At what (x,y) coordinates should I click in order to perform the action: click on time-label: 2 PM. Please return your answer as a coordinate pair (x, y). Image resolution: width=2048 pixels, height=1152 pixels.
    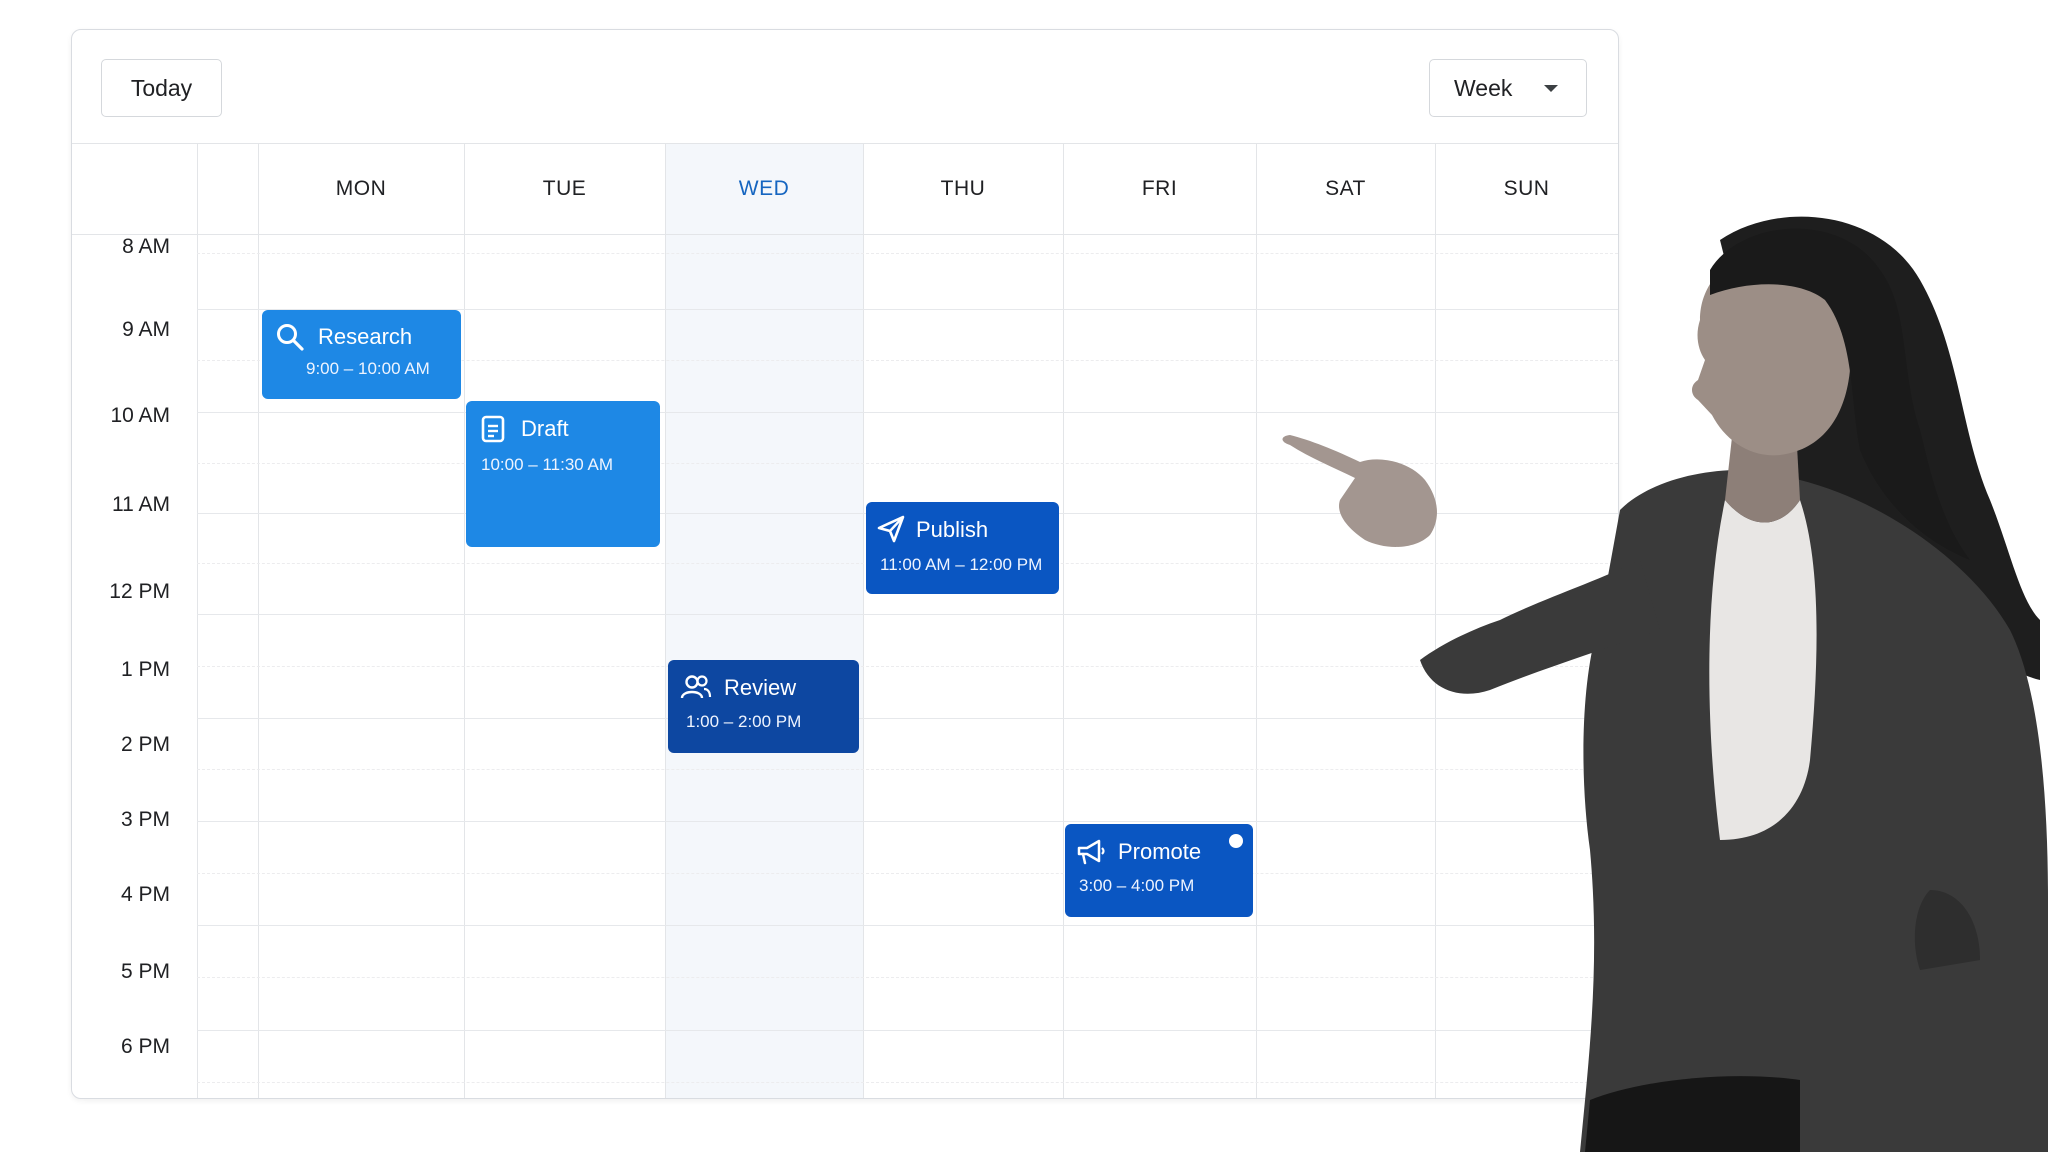
    Looking at the image, I should click on (145, 744).